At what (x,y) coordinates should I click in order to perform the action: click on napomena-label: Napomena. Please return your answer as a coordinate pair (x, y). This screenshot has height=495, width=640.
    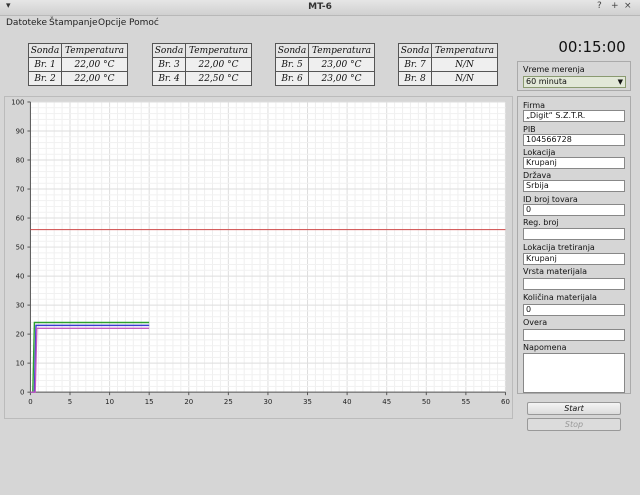
    Looking at the image, I should click on (545, 347).